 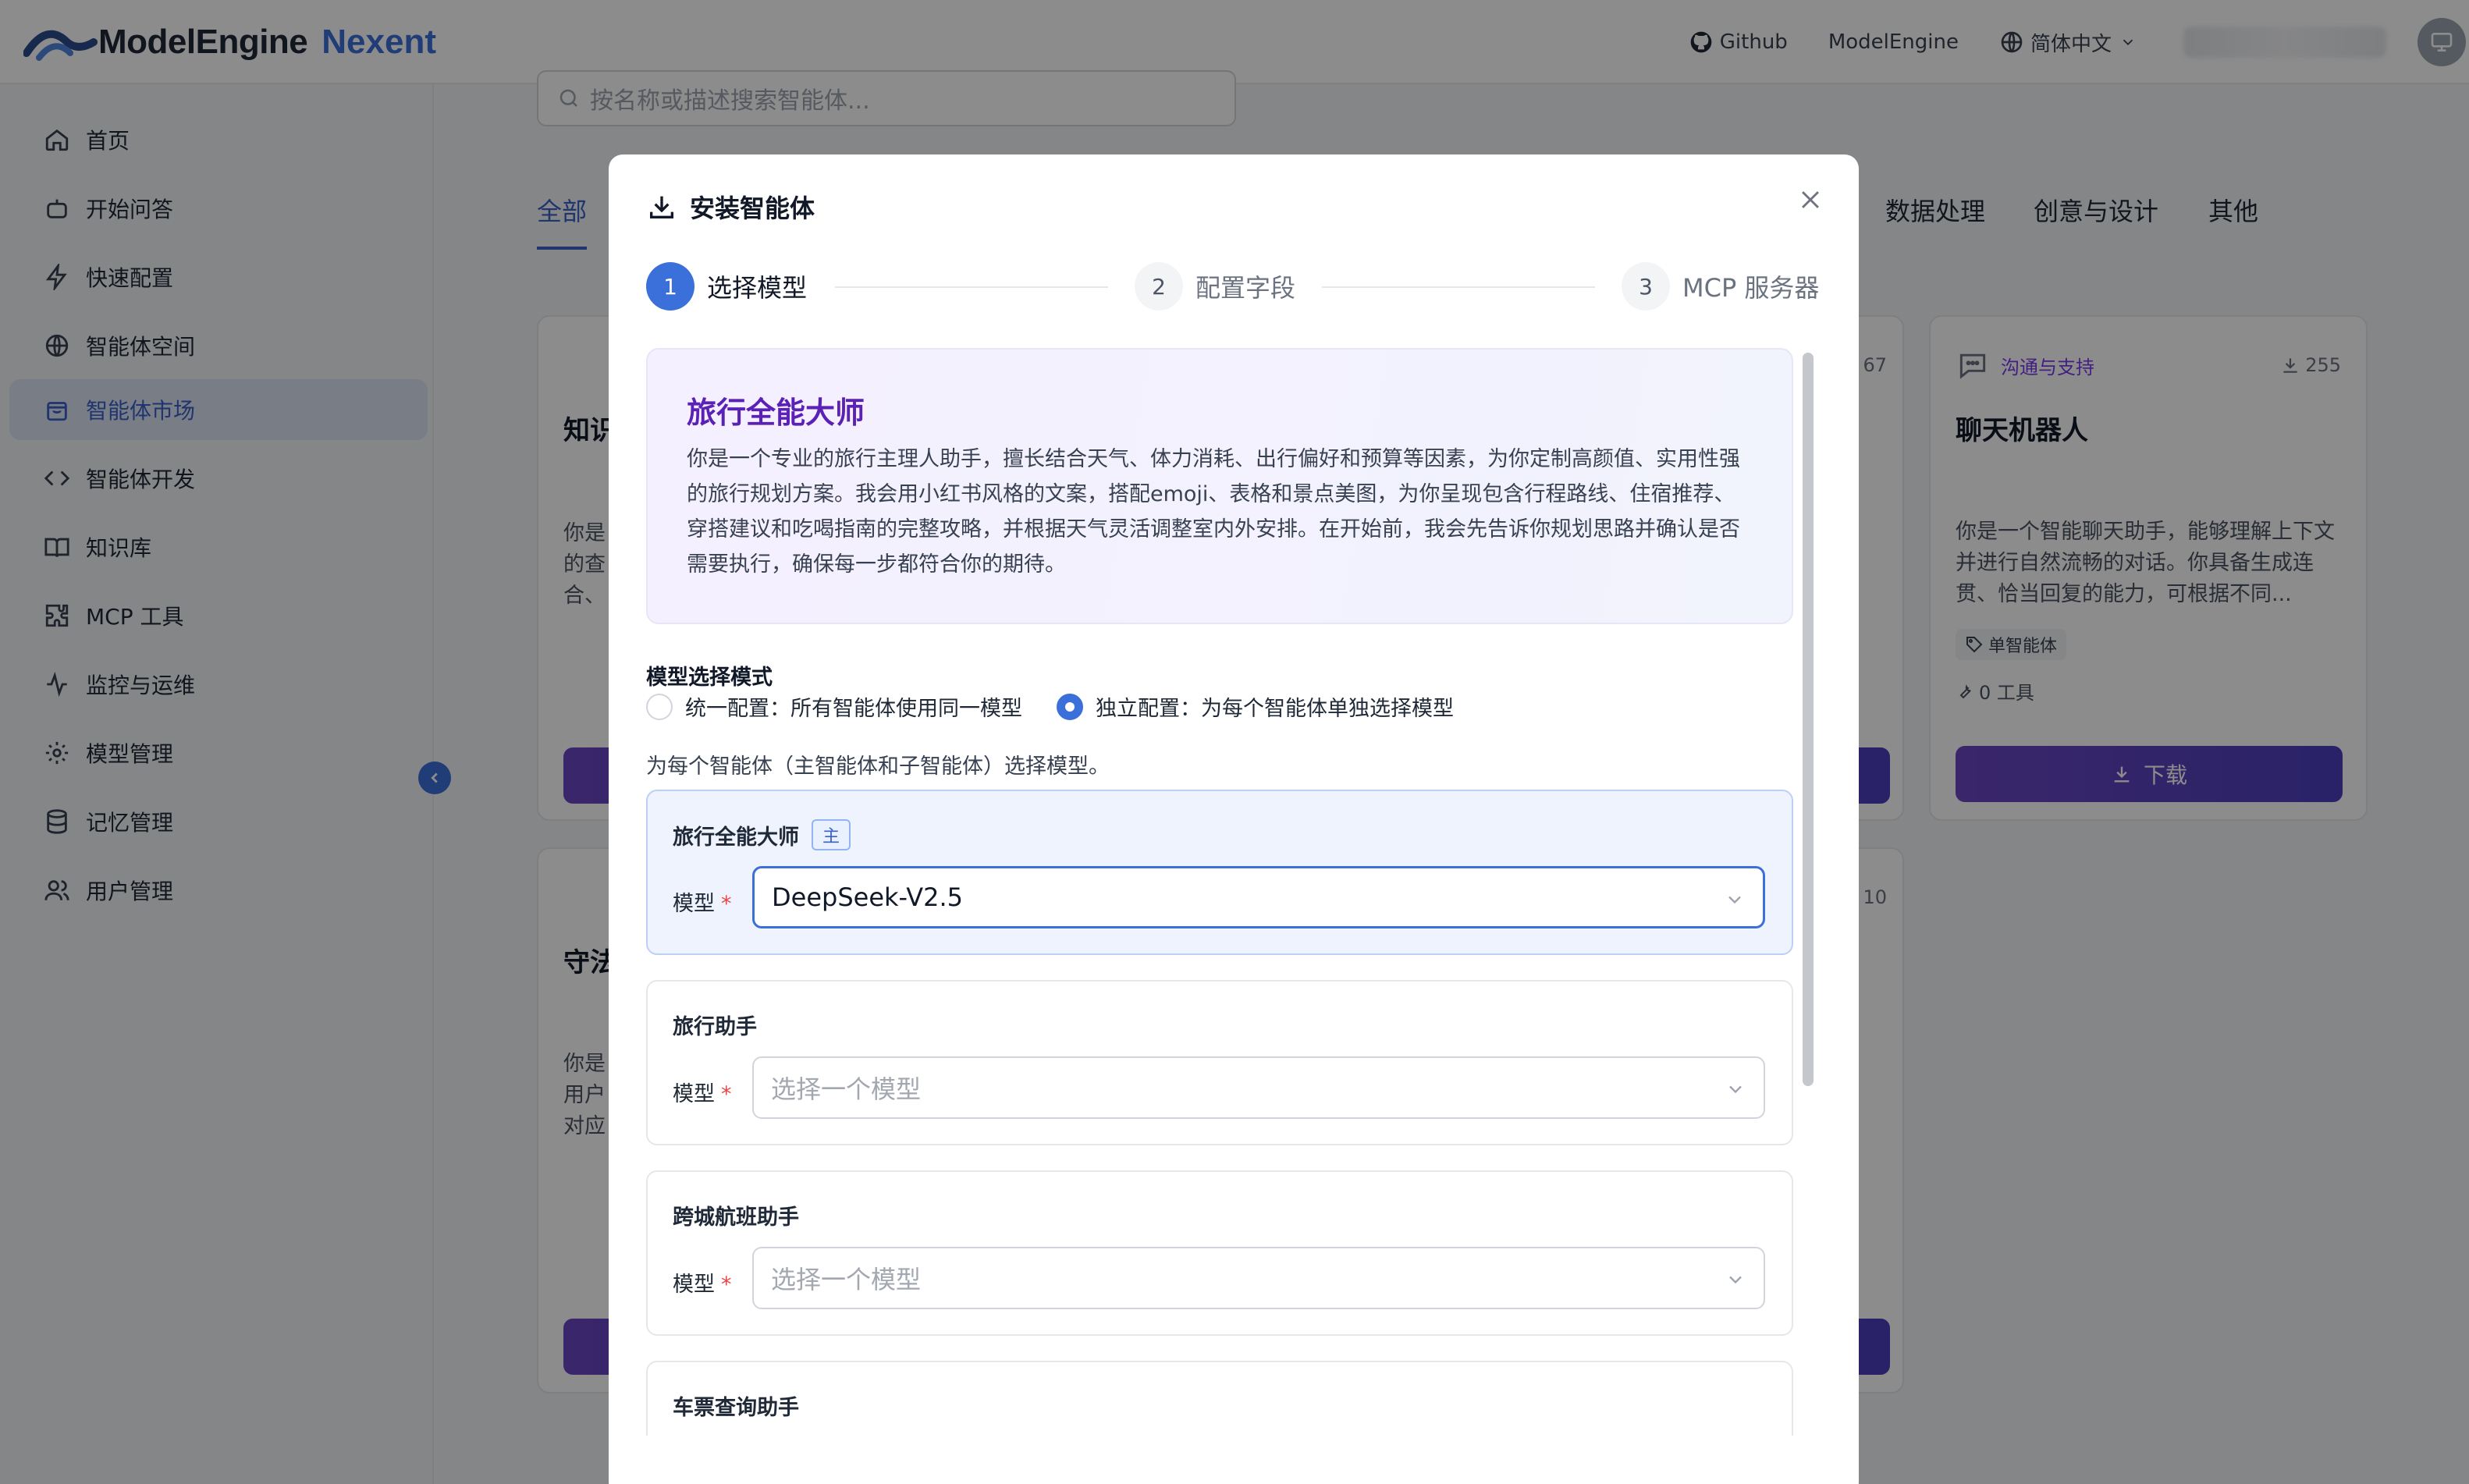 What do you see at coordinates (776, 413) in the screenshot?
I see `agent-intro-title: 旅行全能大师` at bounding box center [776, 413].